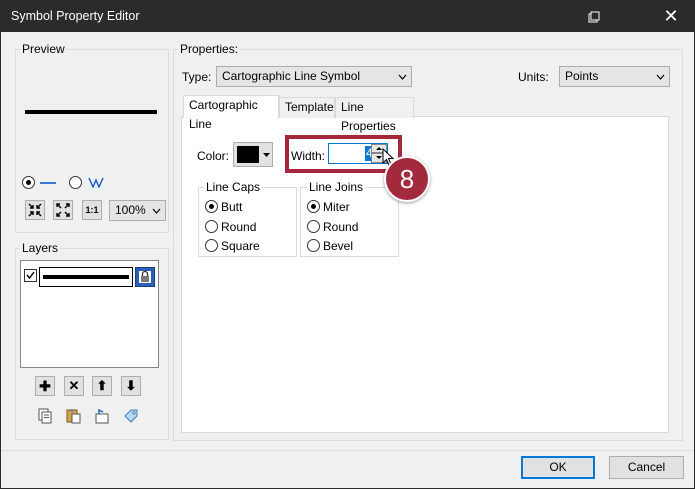 The width and height of the screenshot is (695, 489). I want to click on line-joins-label: Line Joins, so click(336, 187).